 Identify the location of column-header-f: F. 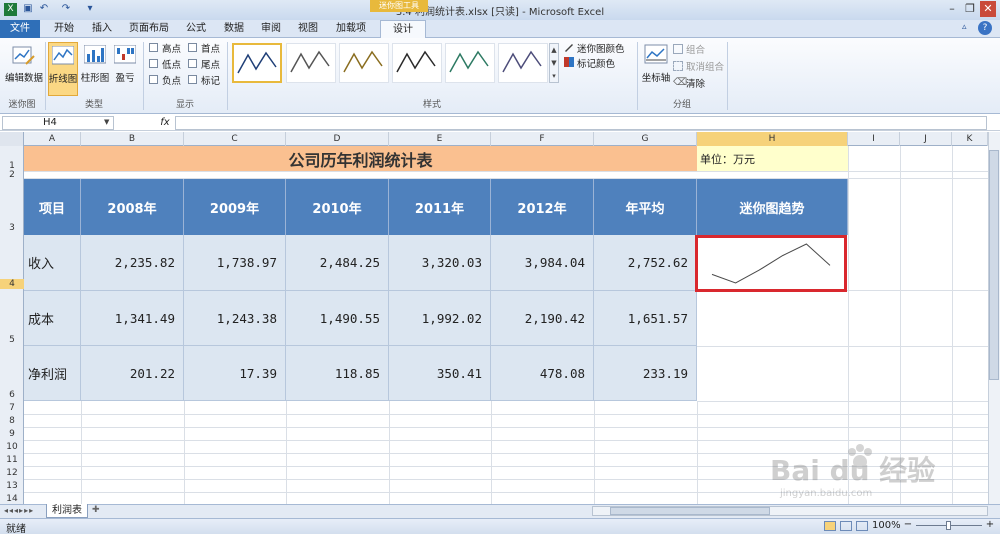
(542, 139).